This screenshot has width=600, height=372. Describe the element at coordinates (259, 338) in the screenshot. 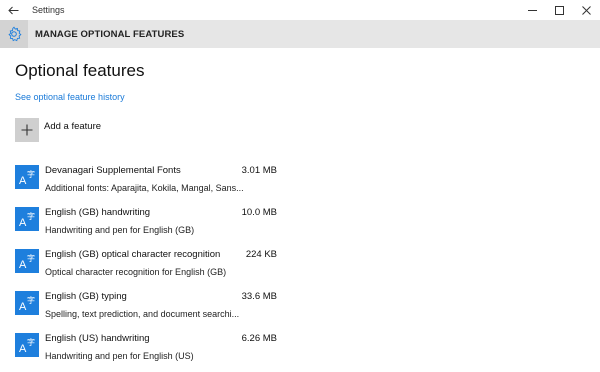

I see `feature-size: 6.26 MB` at that location.